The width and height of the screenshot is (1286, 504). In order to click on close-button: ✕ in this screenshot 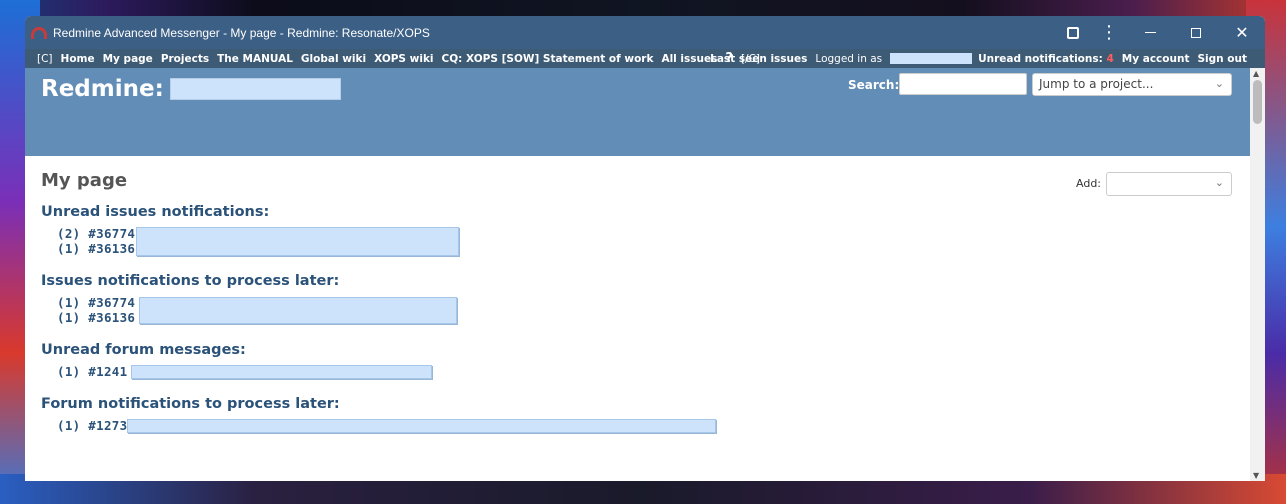, I will do `click(1242, 32)`.